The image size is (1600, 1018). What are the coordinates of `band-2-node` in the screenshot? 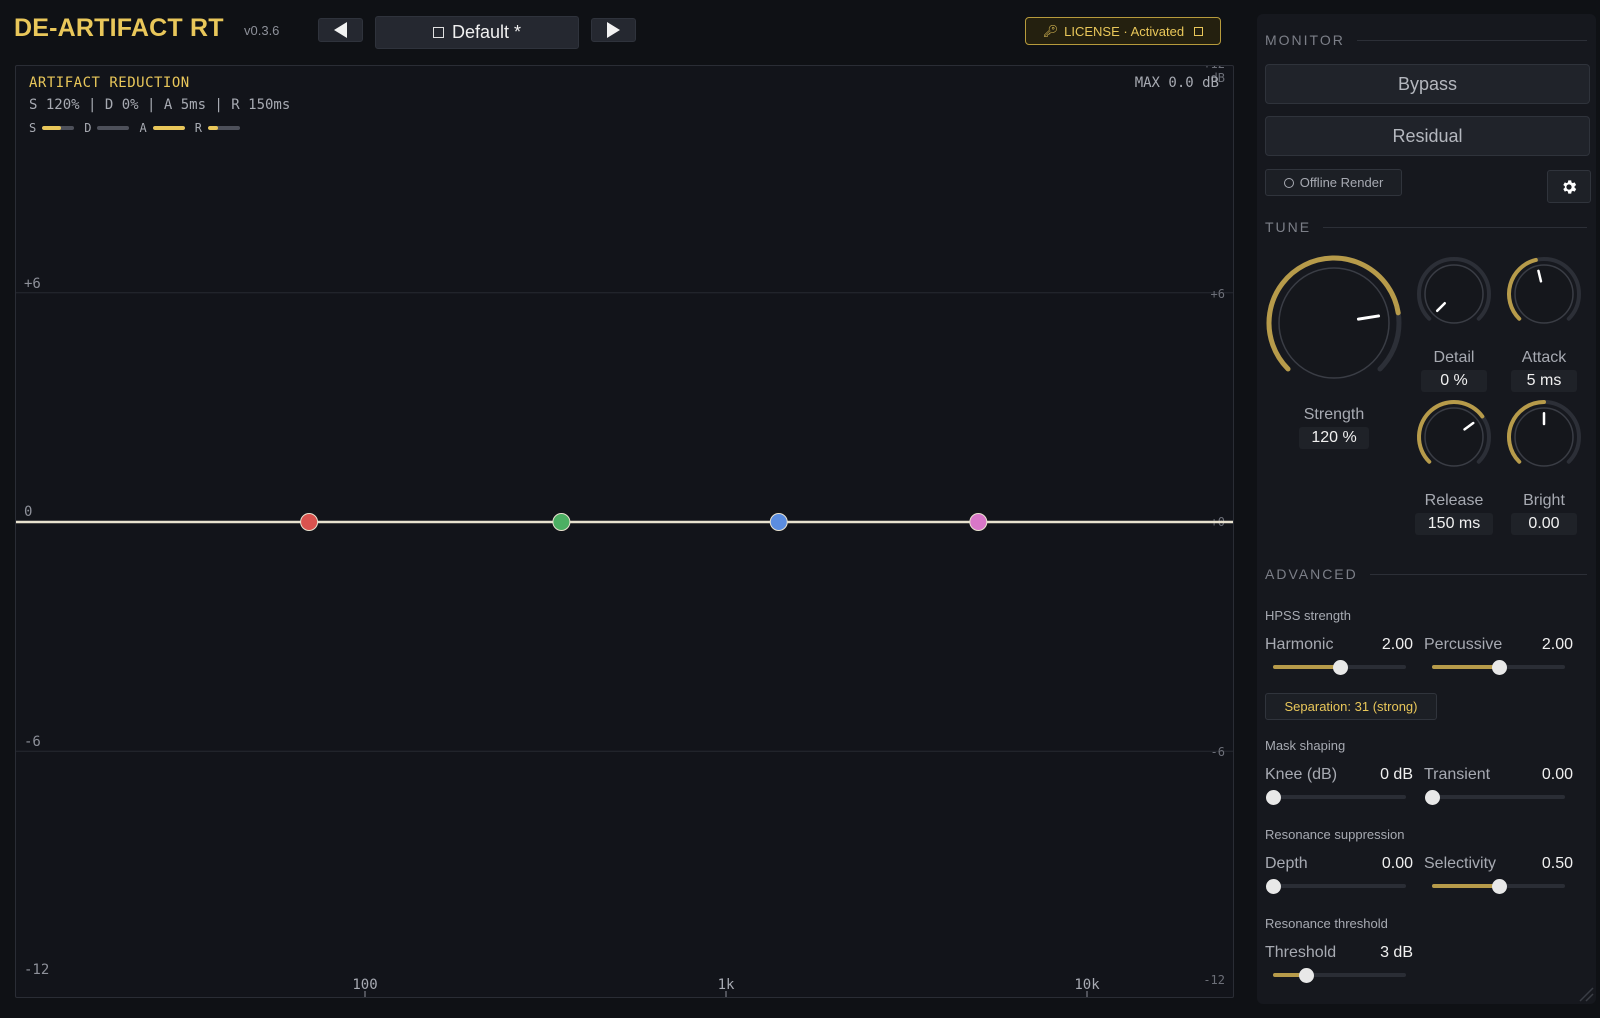 It's located at (561, 522).